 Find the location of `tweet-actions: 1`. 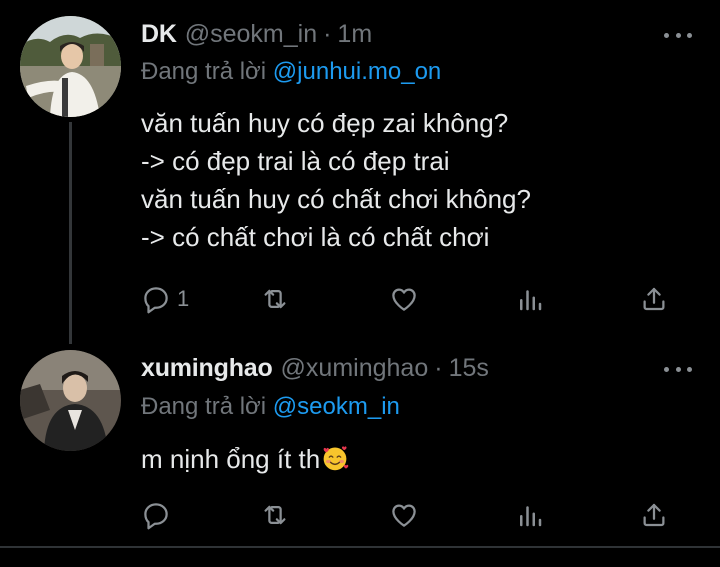

tweet-actions: 1 is located at coordinates (411, 299).